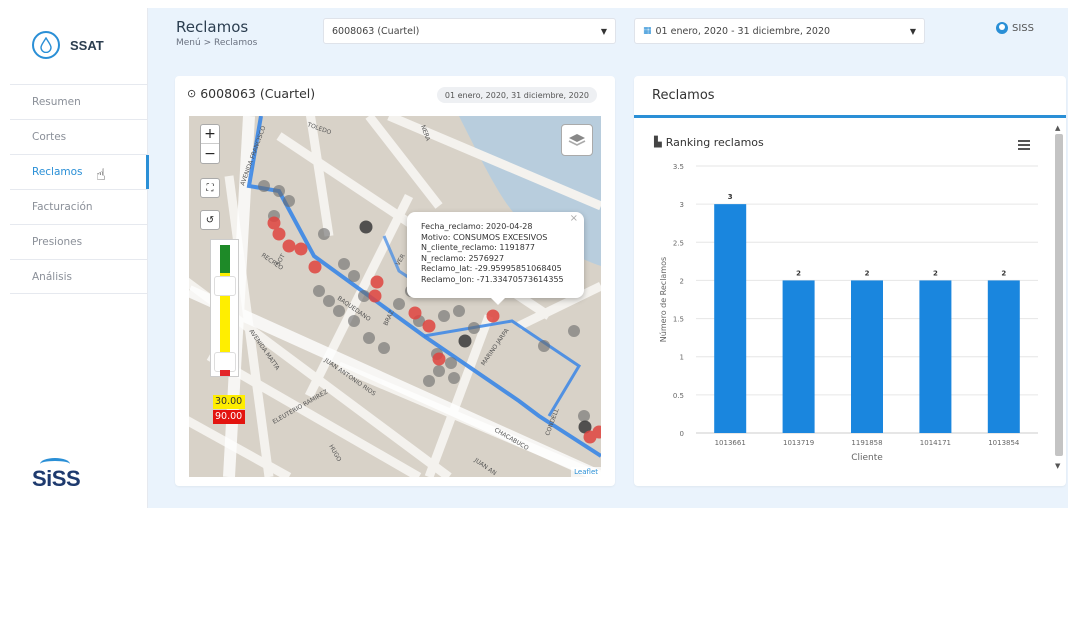 Image resolution: width=1068 pixels, height=617 pixels. Describe the element at coordinates (258, 93) in the screenshot. I see `map-card-title-text: 6008063 (Cuartel)` at that location.